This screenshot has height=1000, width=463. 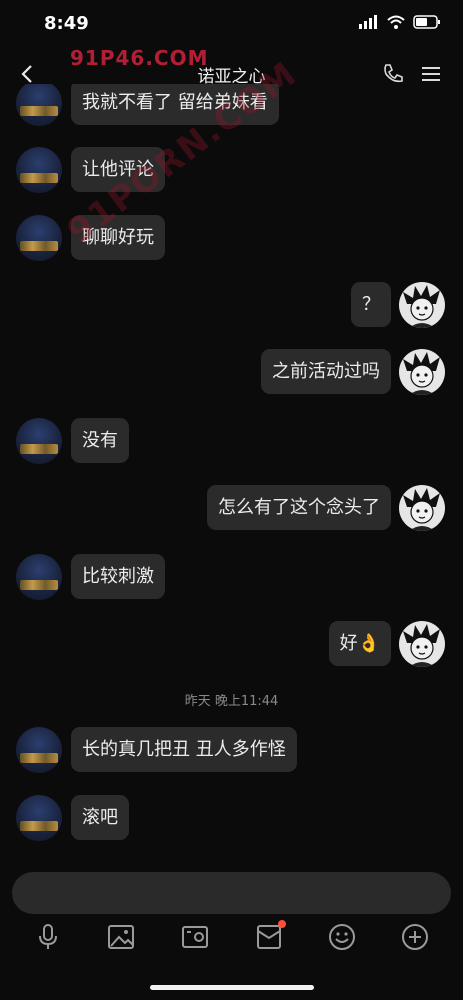 I want to click on timestamp: 昨天 晚上11:44, so click(x=231, y=701).